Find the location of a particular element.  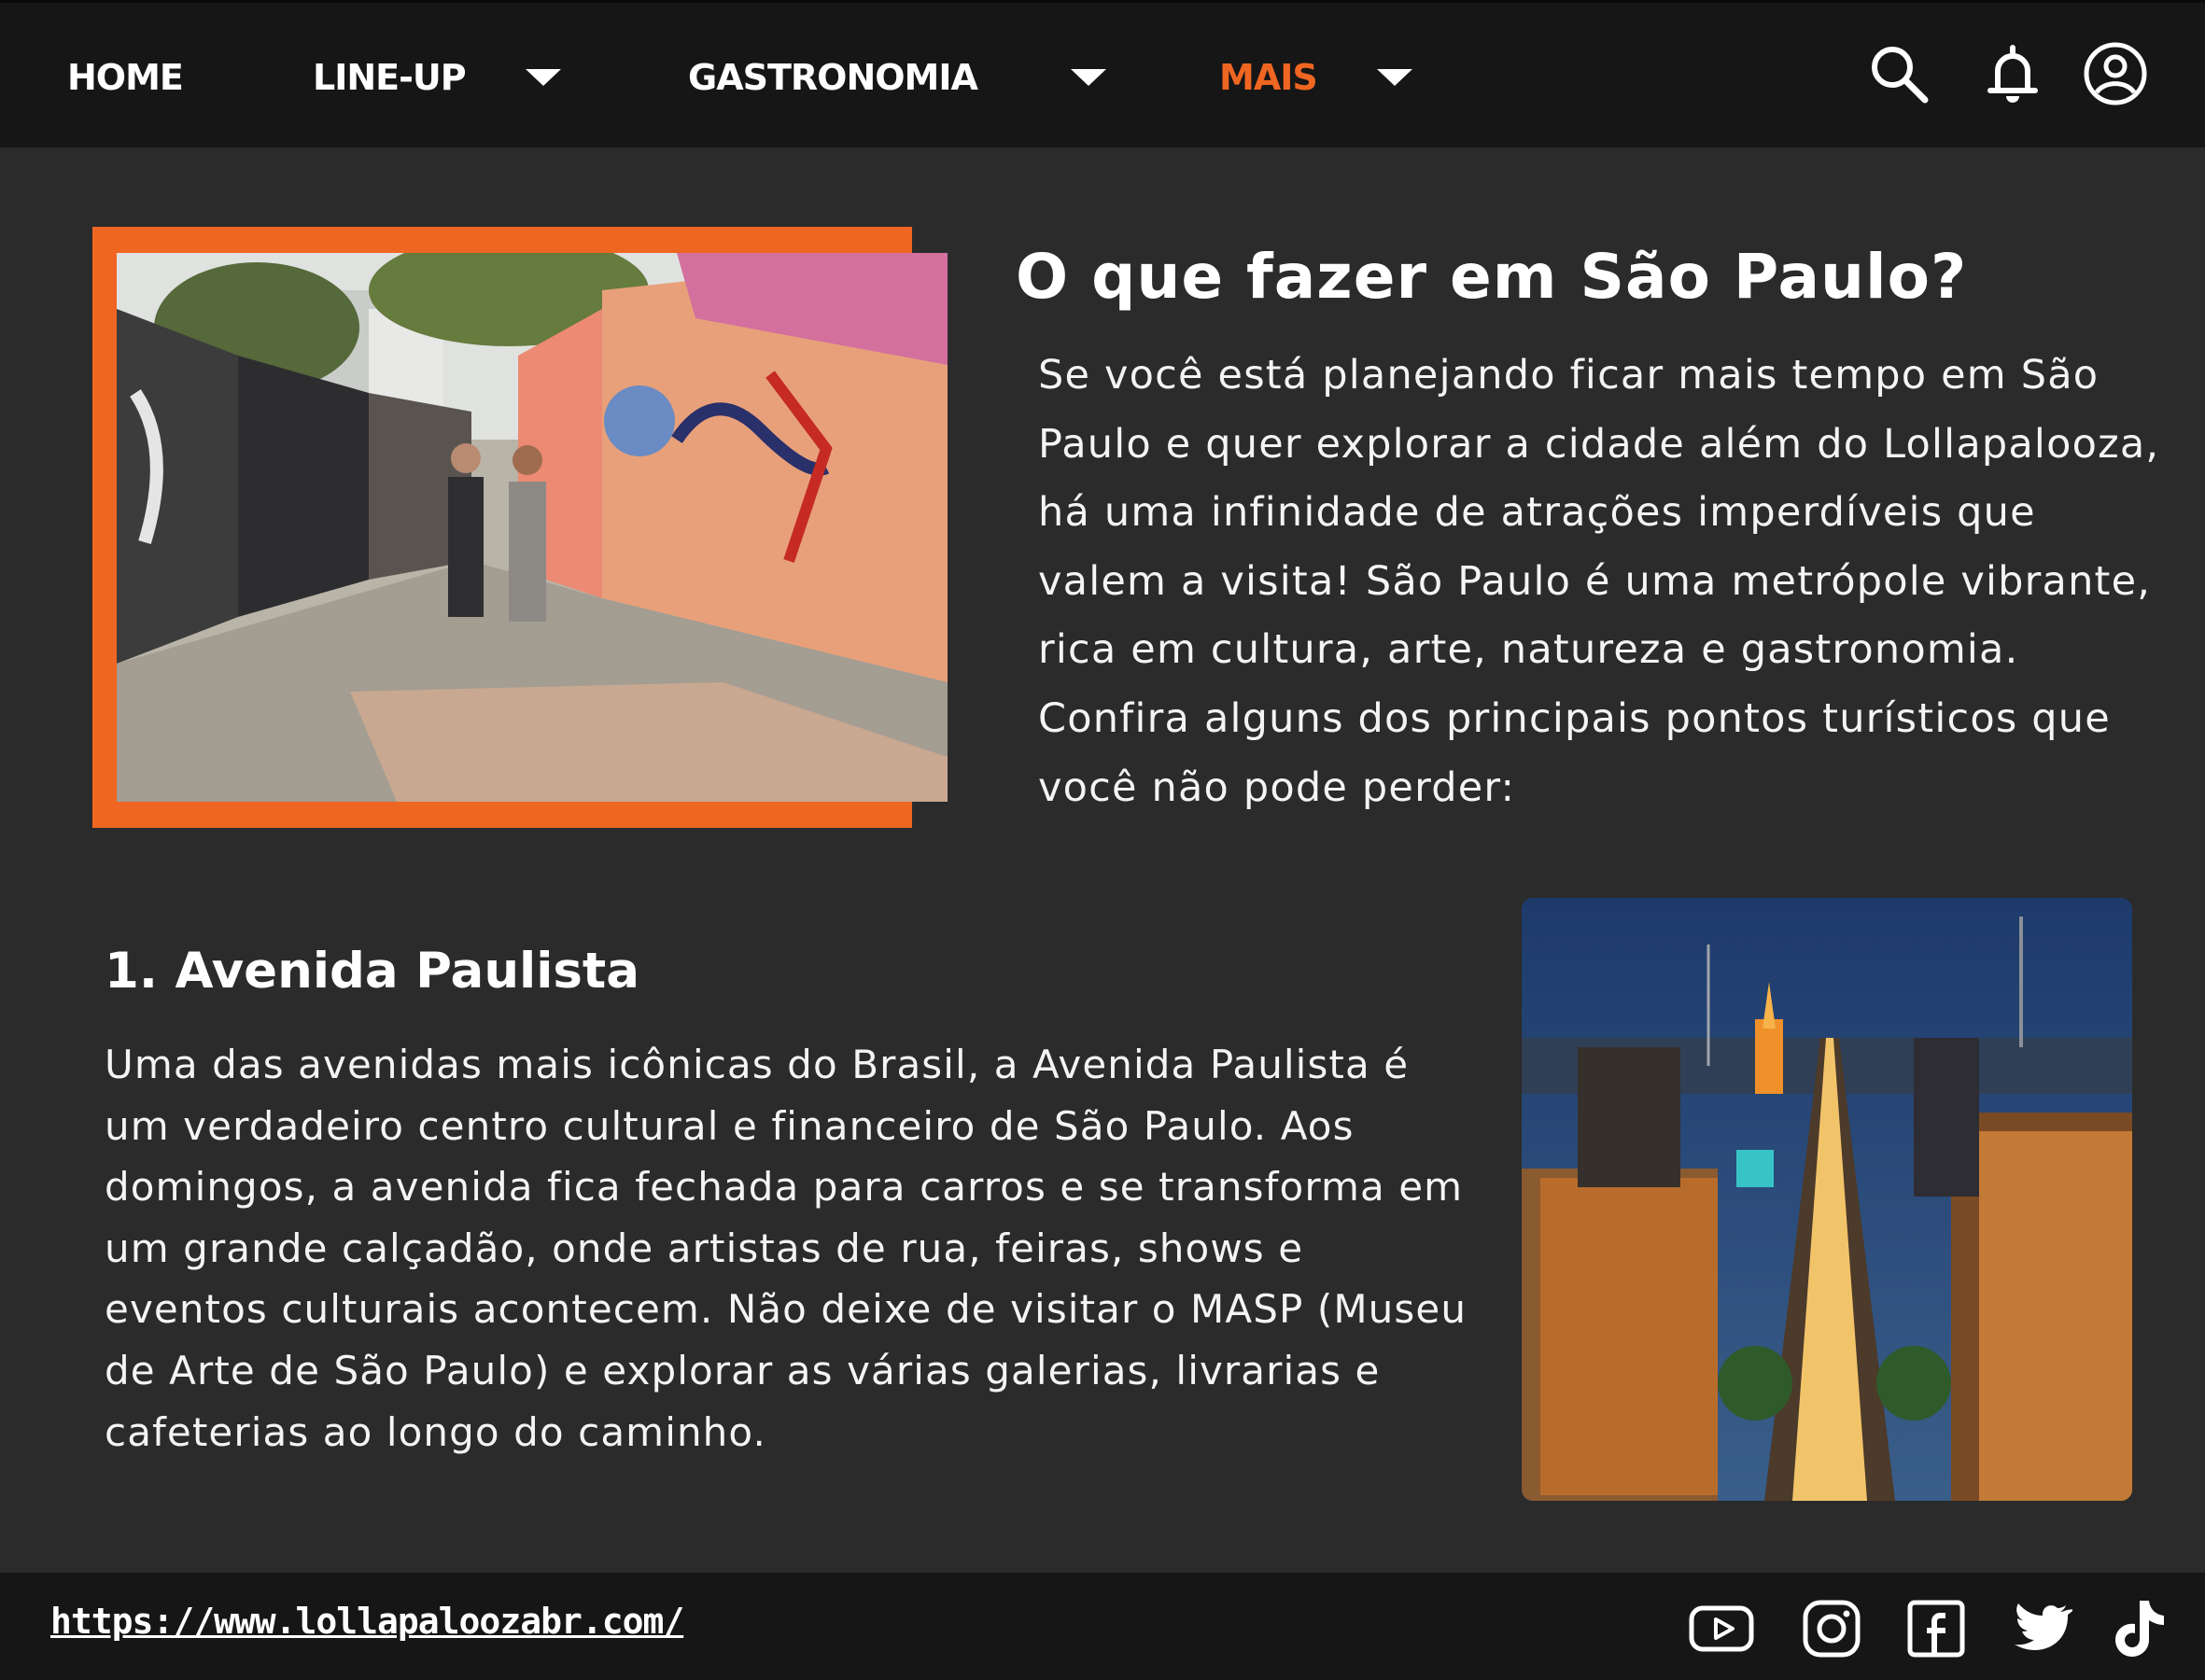

site-url-link: https://www.lollapaloozabr.com/ is located at coordinates (367, 1621).